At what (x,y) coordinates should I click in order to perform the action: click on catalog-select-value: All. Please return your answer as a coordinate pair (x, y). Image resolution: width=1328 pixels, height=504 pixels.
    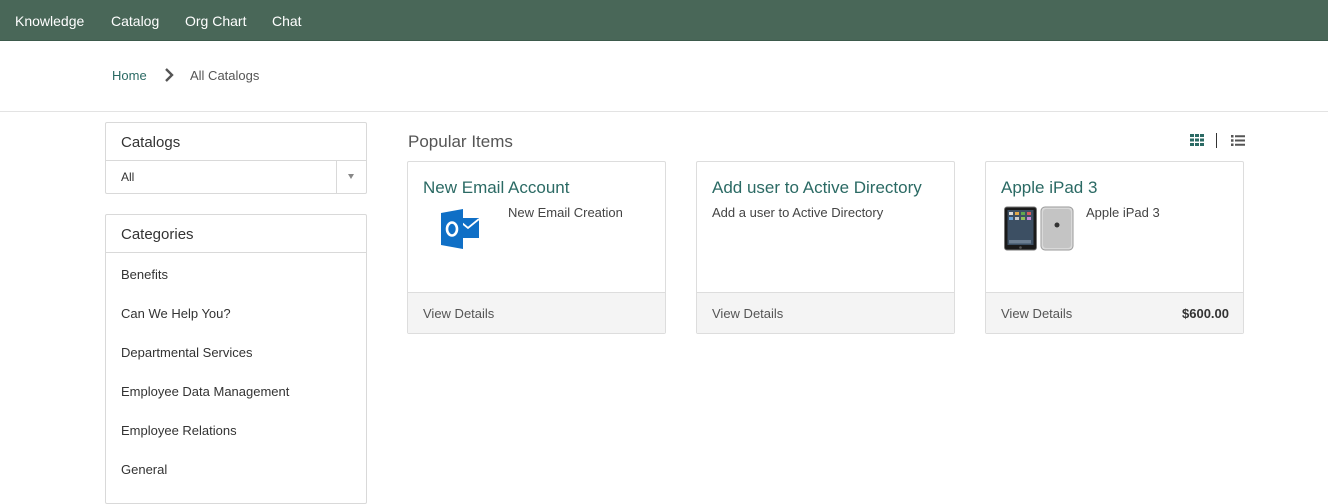
    Looking at the image, I should click on (128, 177).